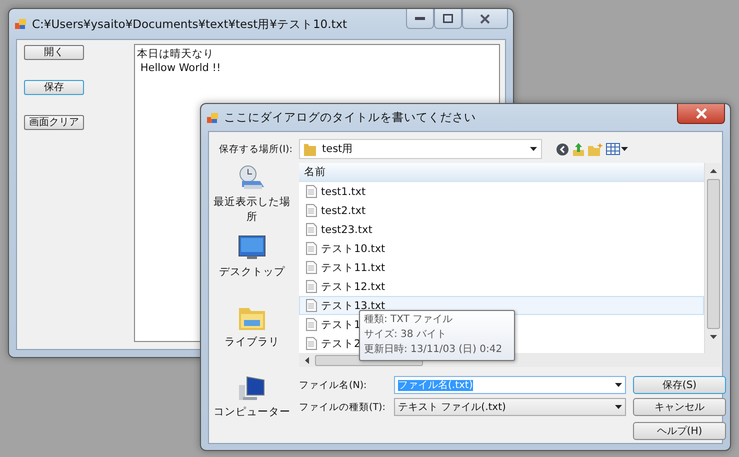 The image size is (739, 457). I want to click on file-name: test23.txt, so click(346, 230).